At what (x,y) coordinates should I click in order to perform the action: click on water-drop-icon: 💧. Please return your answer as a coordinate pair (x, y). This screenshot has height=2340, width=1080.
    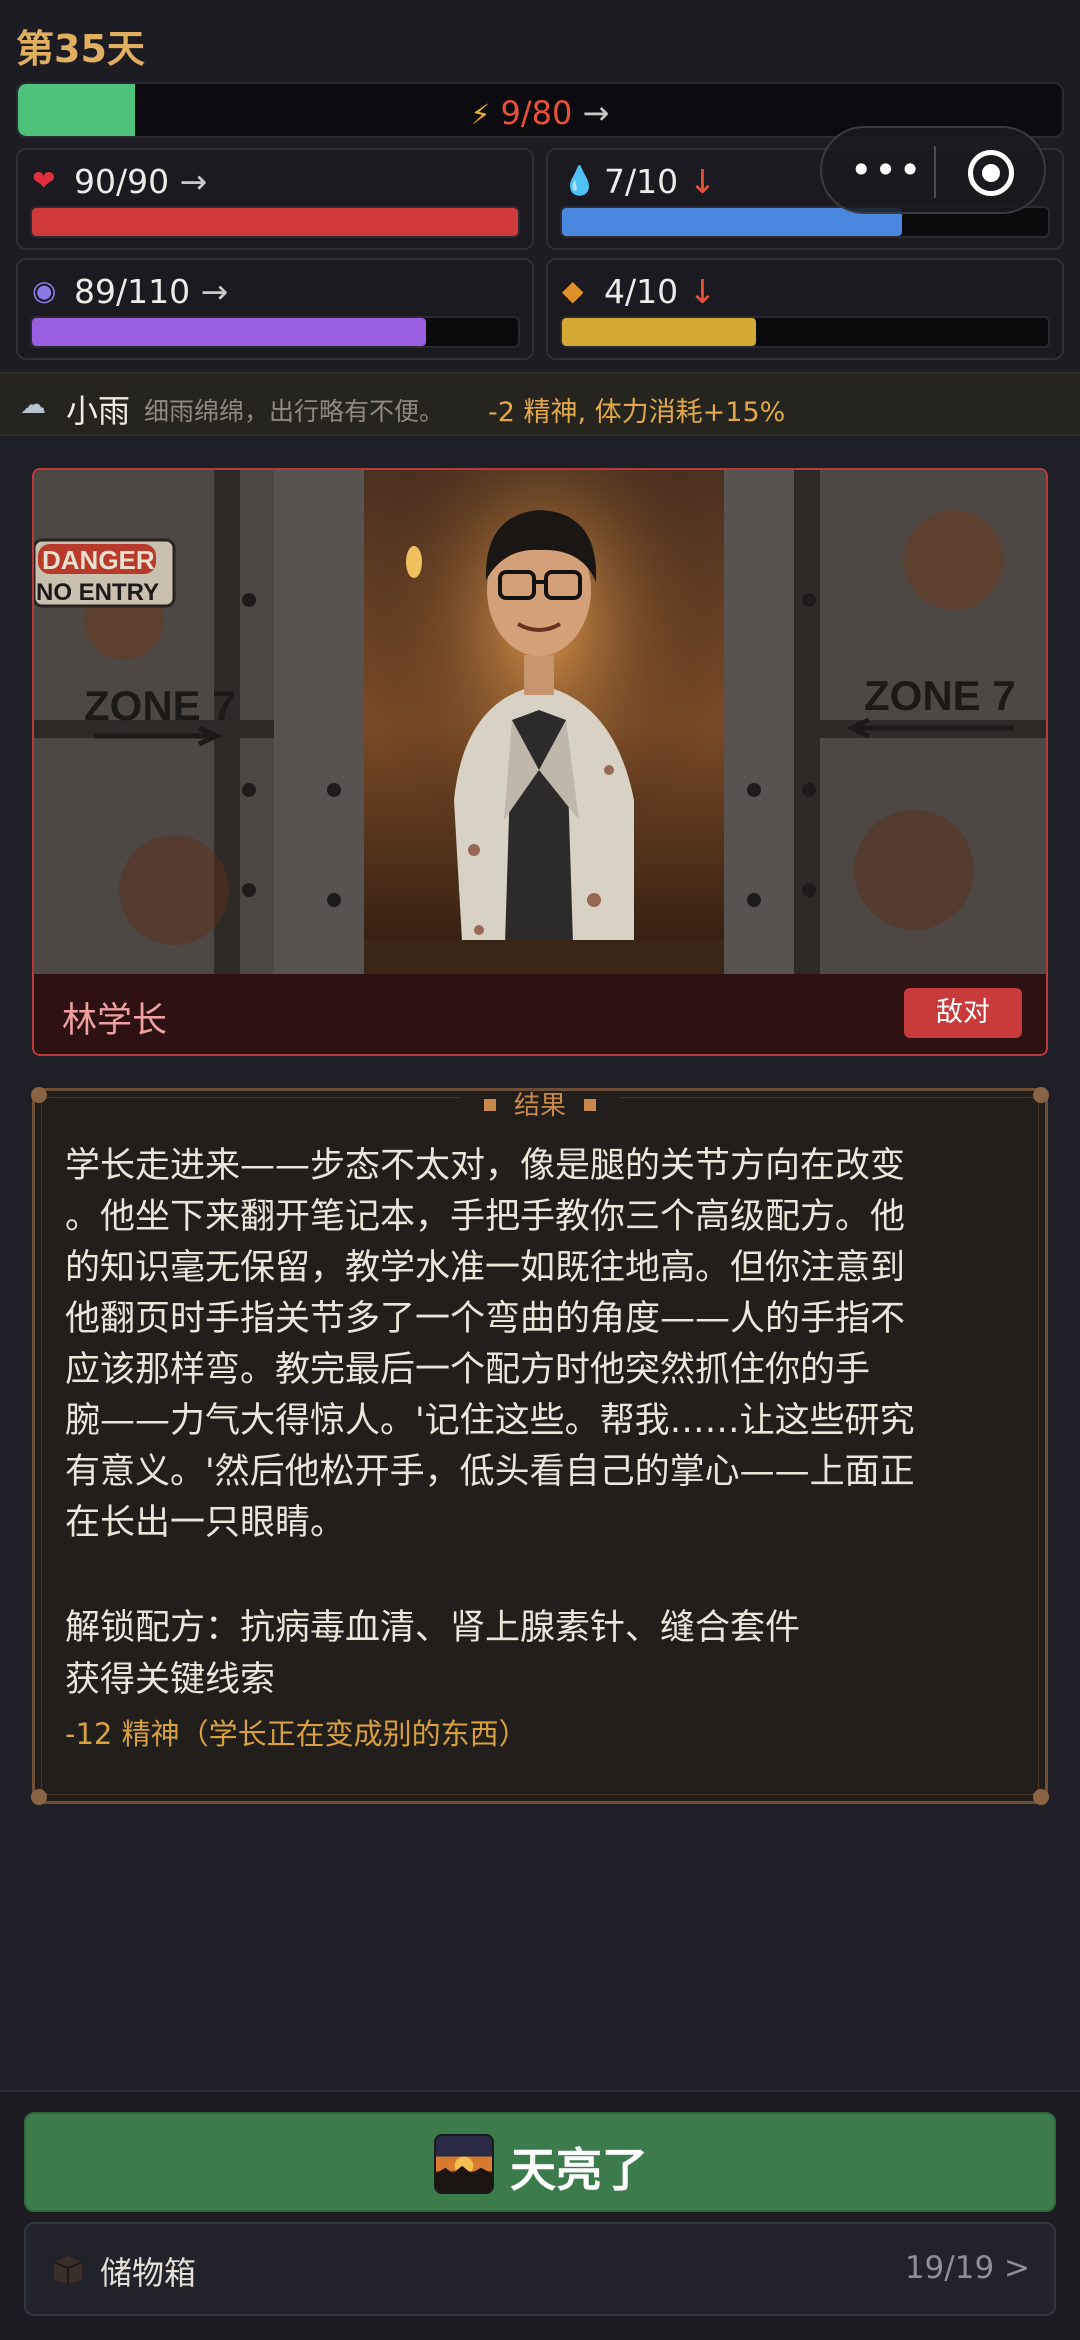
    Looking at the image, I should click on (579, 180).